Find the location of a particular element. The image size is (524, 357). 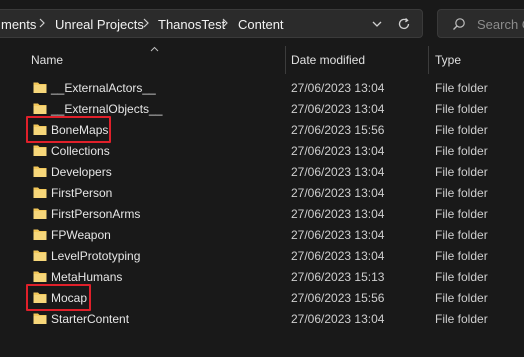

breadcrumb: ments Unreal Projects ThanosTest Content is located at coordinates (211, 23).